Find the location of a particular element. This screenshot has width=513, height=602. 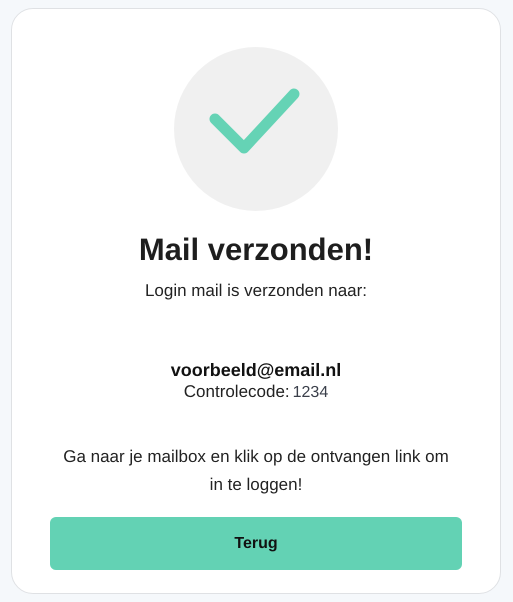

code-value: 1234 is located at coordinates (310, 393).